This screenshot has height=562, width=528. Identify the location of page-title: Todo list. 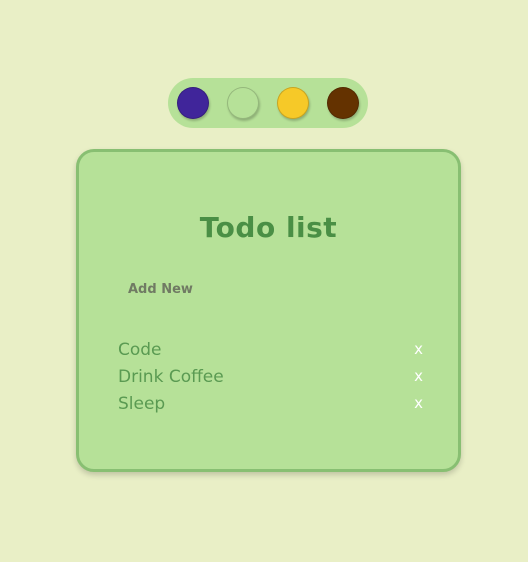
(268, 227).